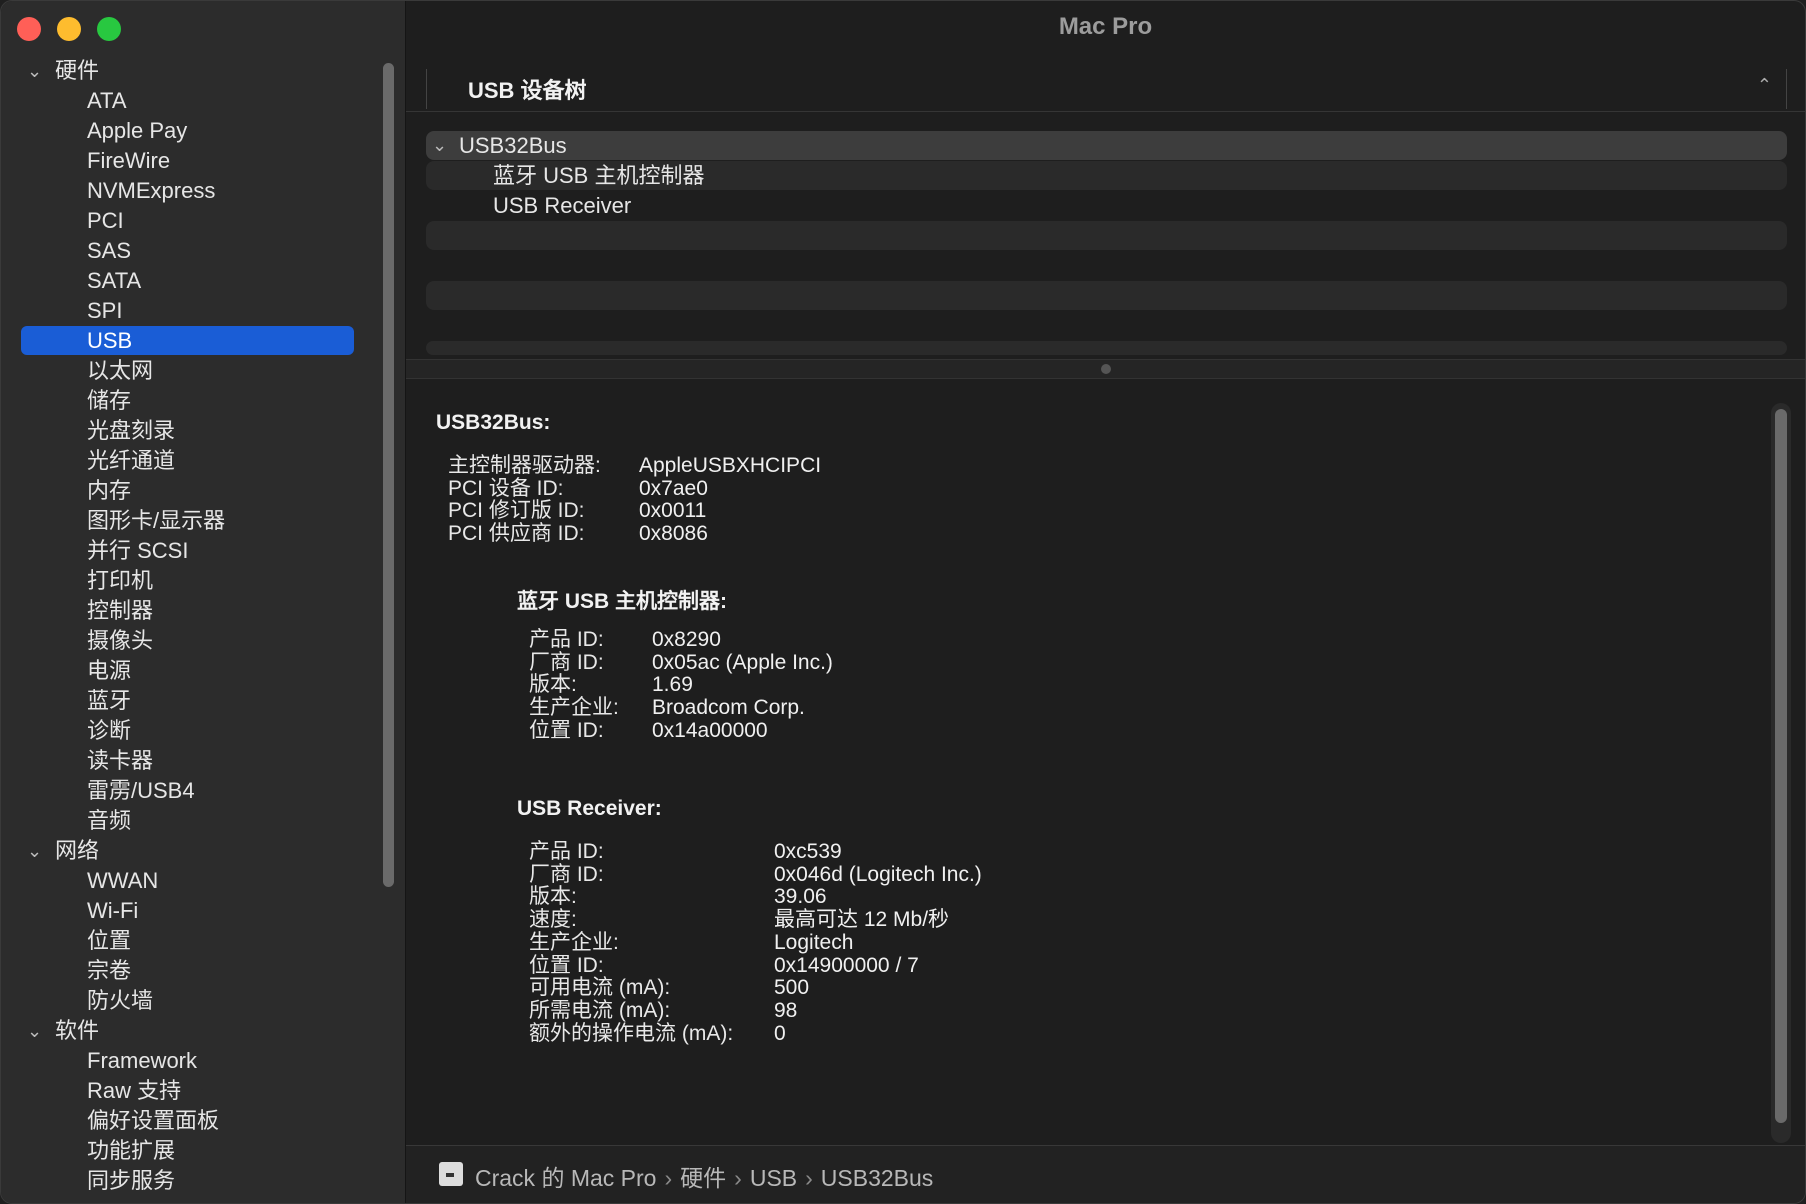 The image size is (1806, 1204). I want to click on property-value: 0, so click(780, 1033).